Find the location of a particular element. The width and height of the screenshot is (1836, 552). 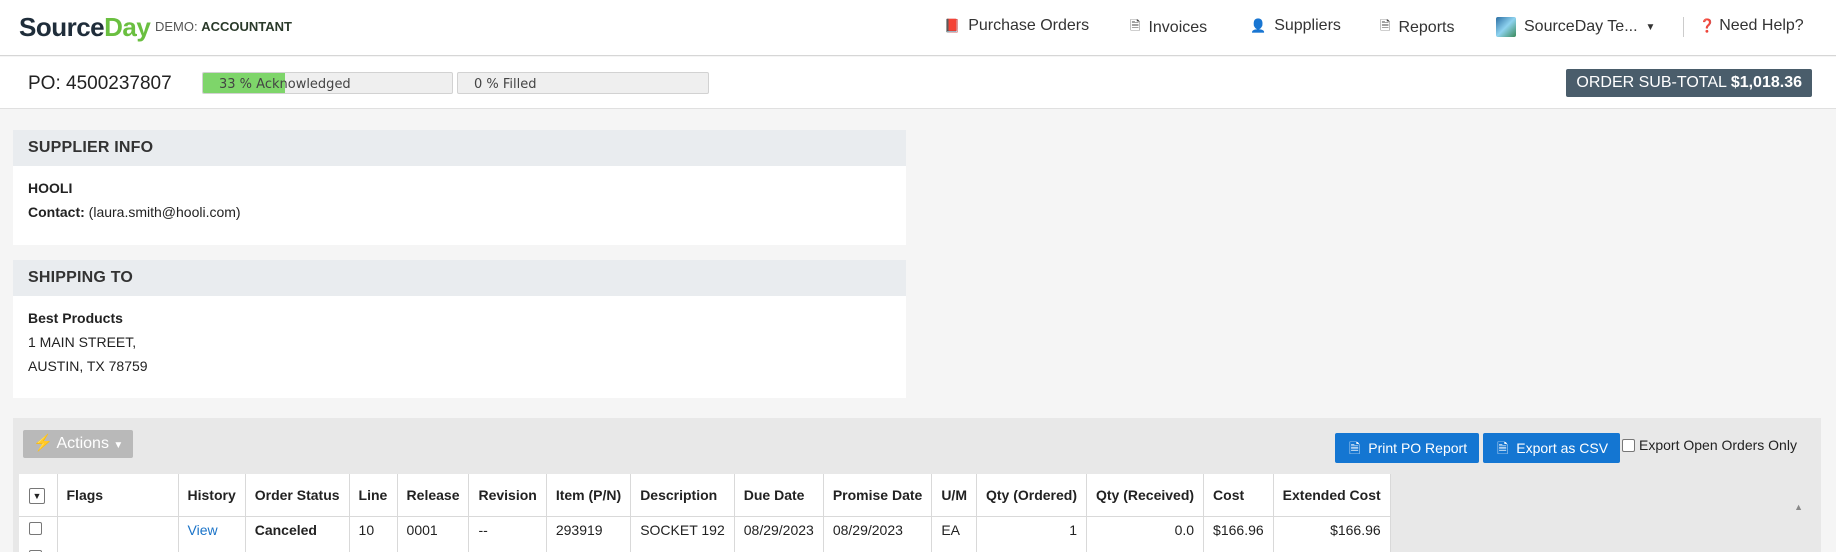

select-all-header: ▼ is located at coordinates (38, 495).